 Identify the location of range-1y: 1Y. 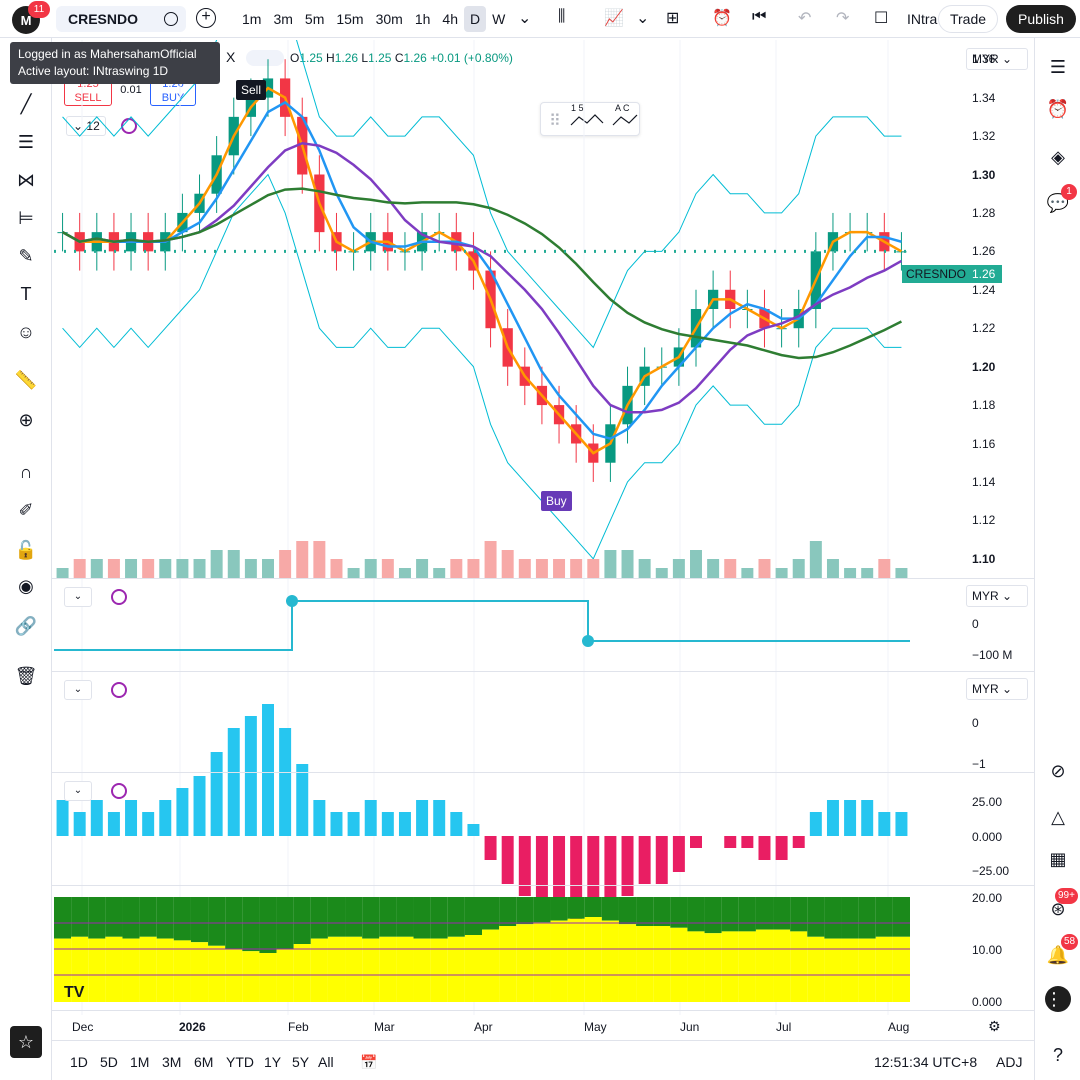
(272, 1062).